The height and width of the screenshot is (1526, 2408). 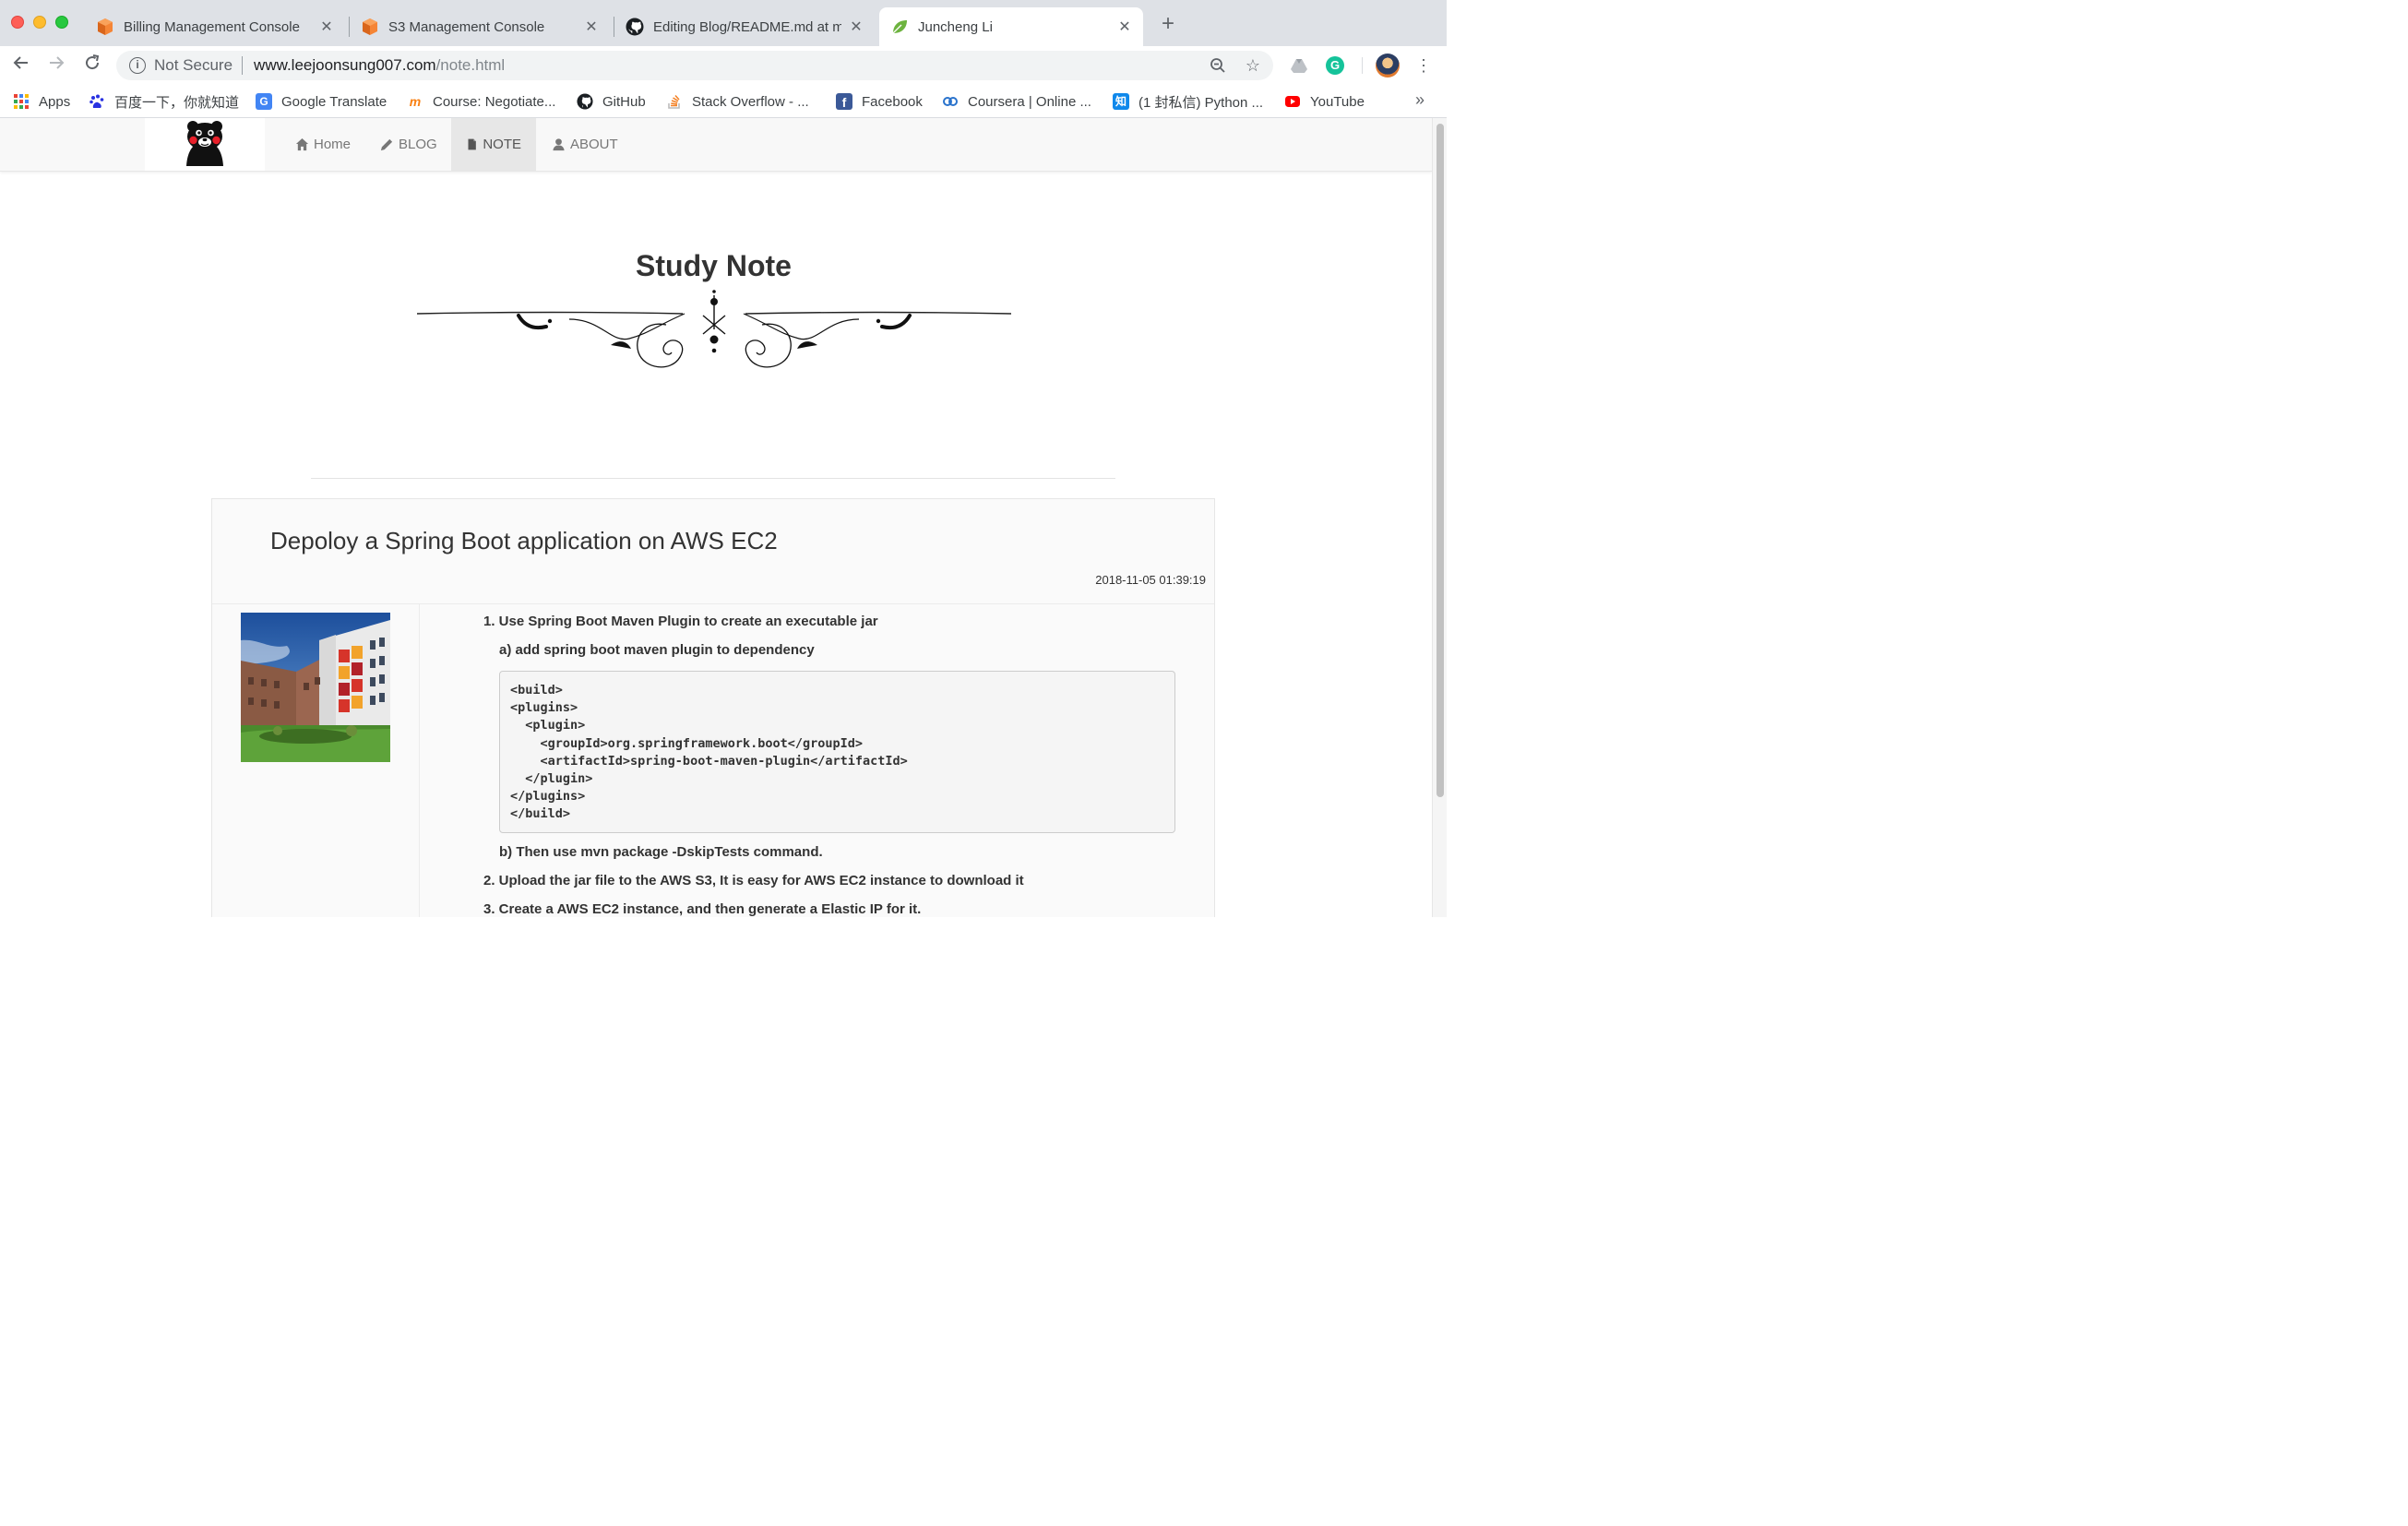 I want to click on url-host: www.leejoonsung007.com, so click(x=345, y=65).